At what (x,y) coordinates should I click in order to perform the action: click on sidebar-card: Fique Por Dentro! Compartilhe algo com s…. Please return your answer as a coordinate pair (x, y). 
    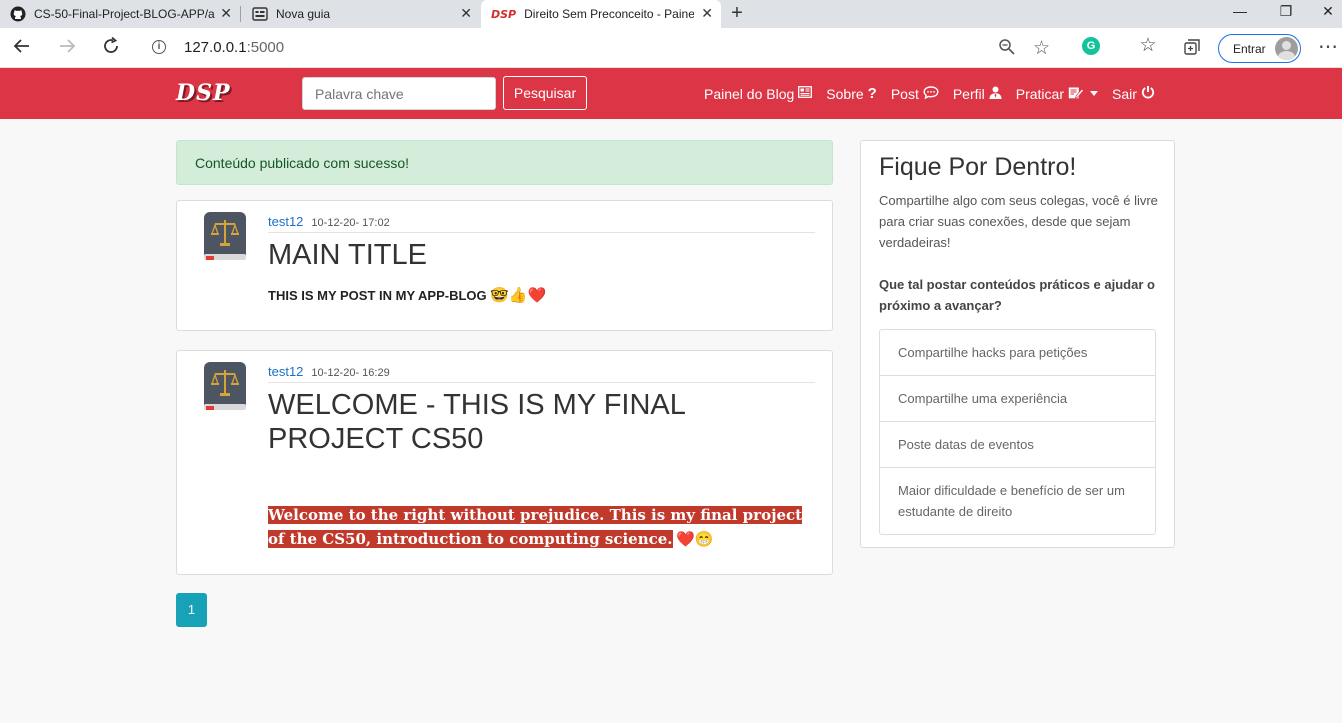
    Looking at the image, I should click on (1017, 344).